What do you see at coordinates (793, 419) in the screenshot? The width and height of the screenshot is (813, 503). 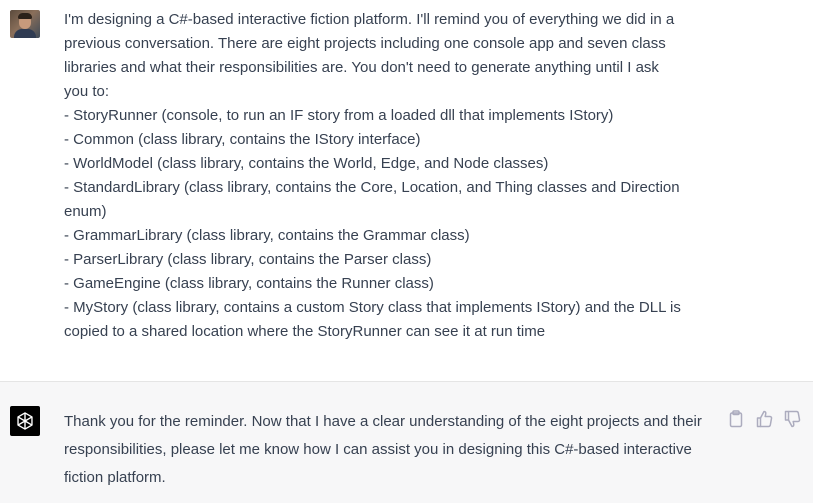 I see `thumbs-down-icon` at bounding box center [793, 419].